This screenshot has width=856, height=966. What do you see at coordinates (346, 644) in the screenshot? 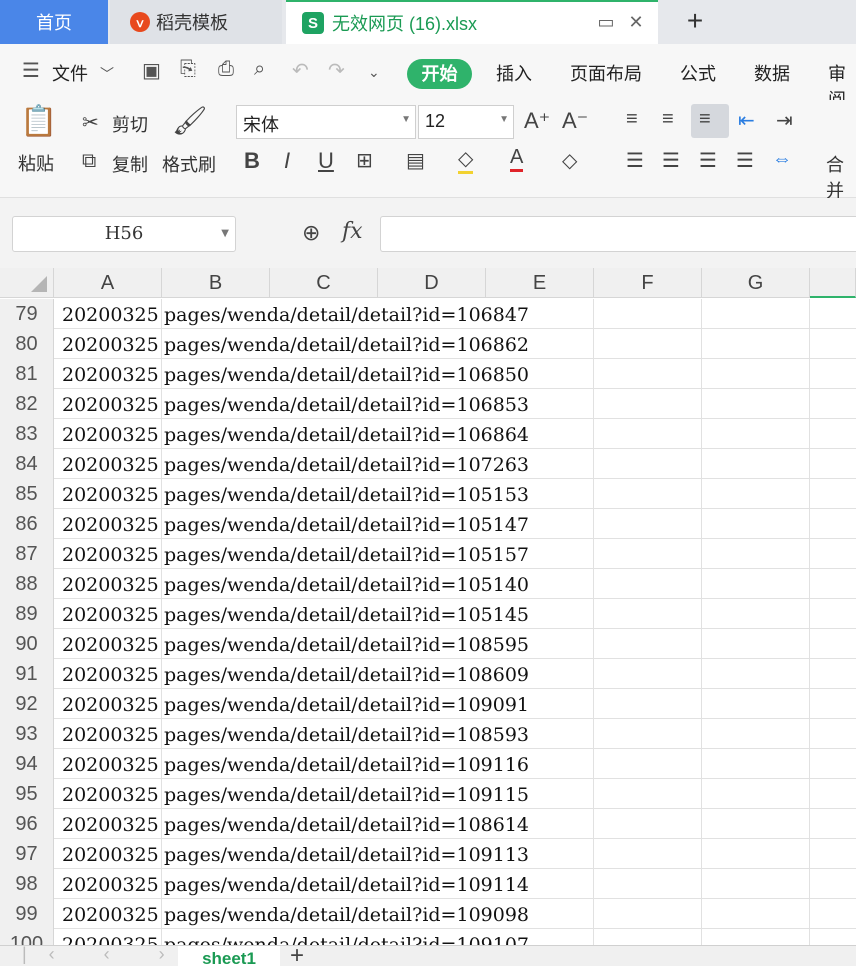
I see `cell-b: pages/wenda/detail/detail?id=108595` at bounding box center [346, 644].